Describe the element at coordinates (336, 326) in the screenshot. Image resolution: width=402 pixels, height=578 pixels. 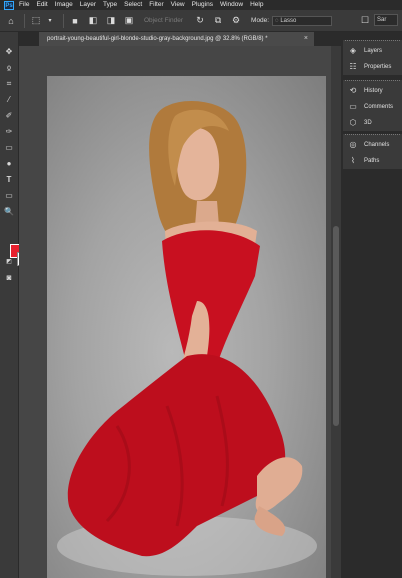
I see `scrollbar-thumb` at that location.